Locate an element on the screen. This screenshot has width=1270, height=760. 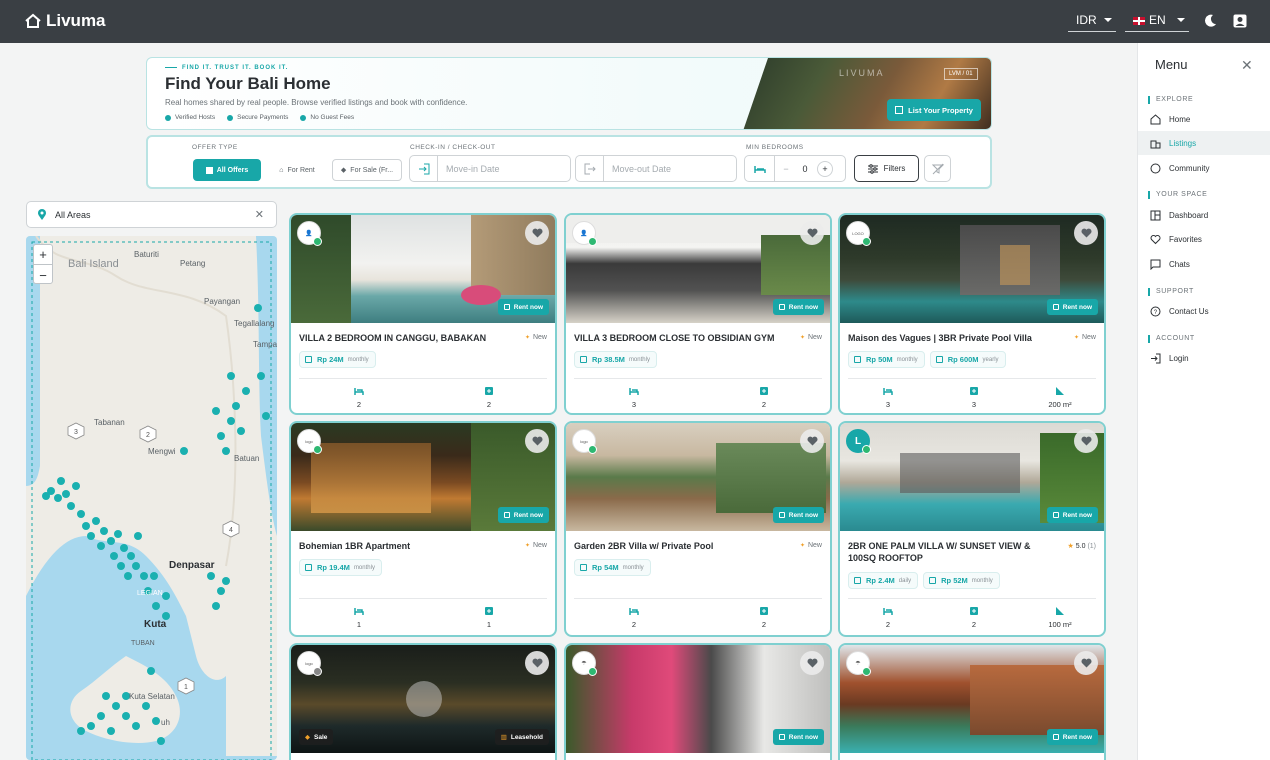
tag-icon: ◆ is located at coordinates (307, 737).